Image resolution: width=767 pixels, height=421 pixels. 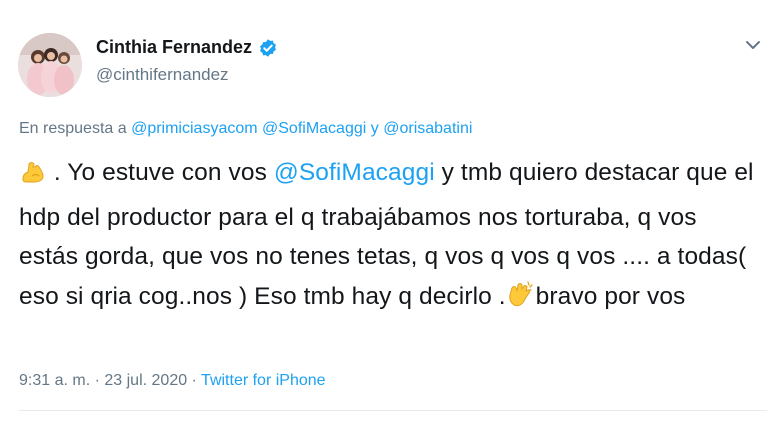 I want to click on reply-mention-orisabatini: @orisabatini, so click(x=427, y=128).